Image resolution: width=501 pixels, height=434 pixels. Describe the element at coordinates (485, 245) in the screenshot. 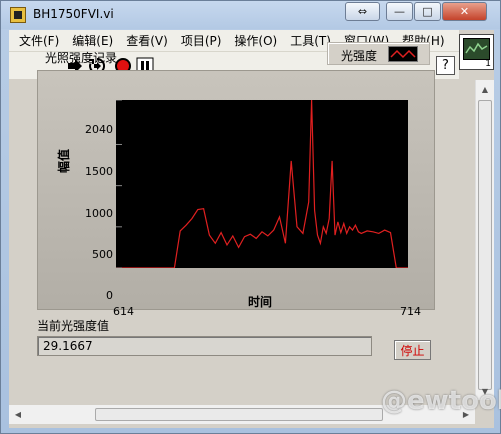

I see `vertical-scroll-thumb` at that location.